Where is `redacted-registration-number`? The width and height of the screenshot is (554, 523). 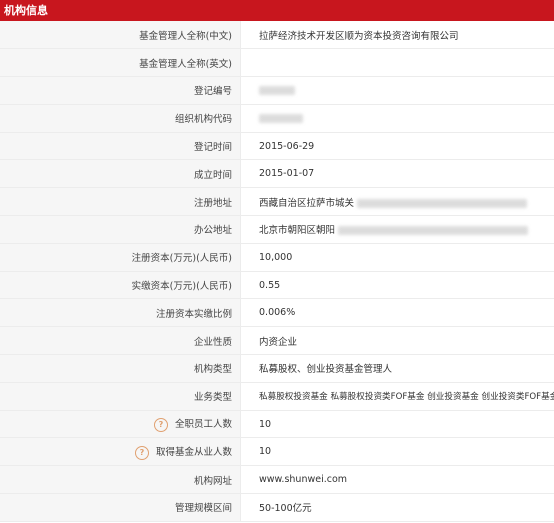
redacted-registration-number is located at coordinates (277, 90).